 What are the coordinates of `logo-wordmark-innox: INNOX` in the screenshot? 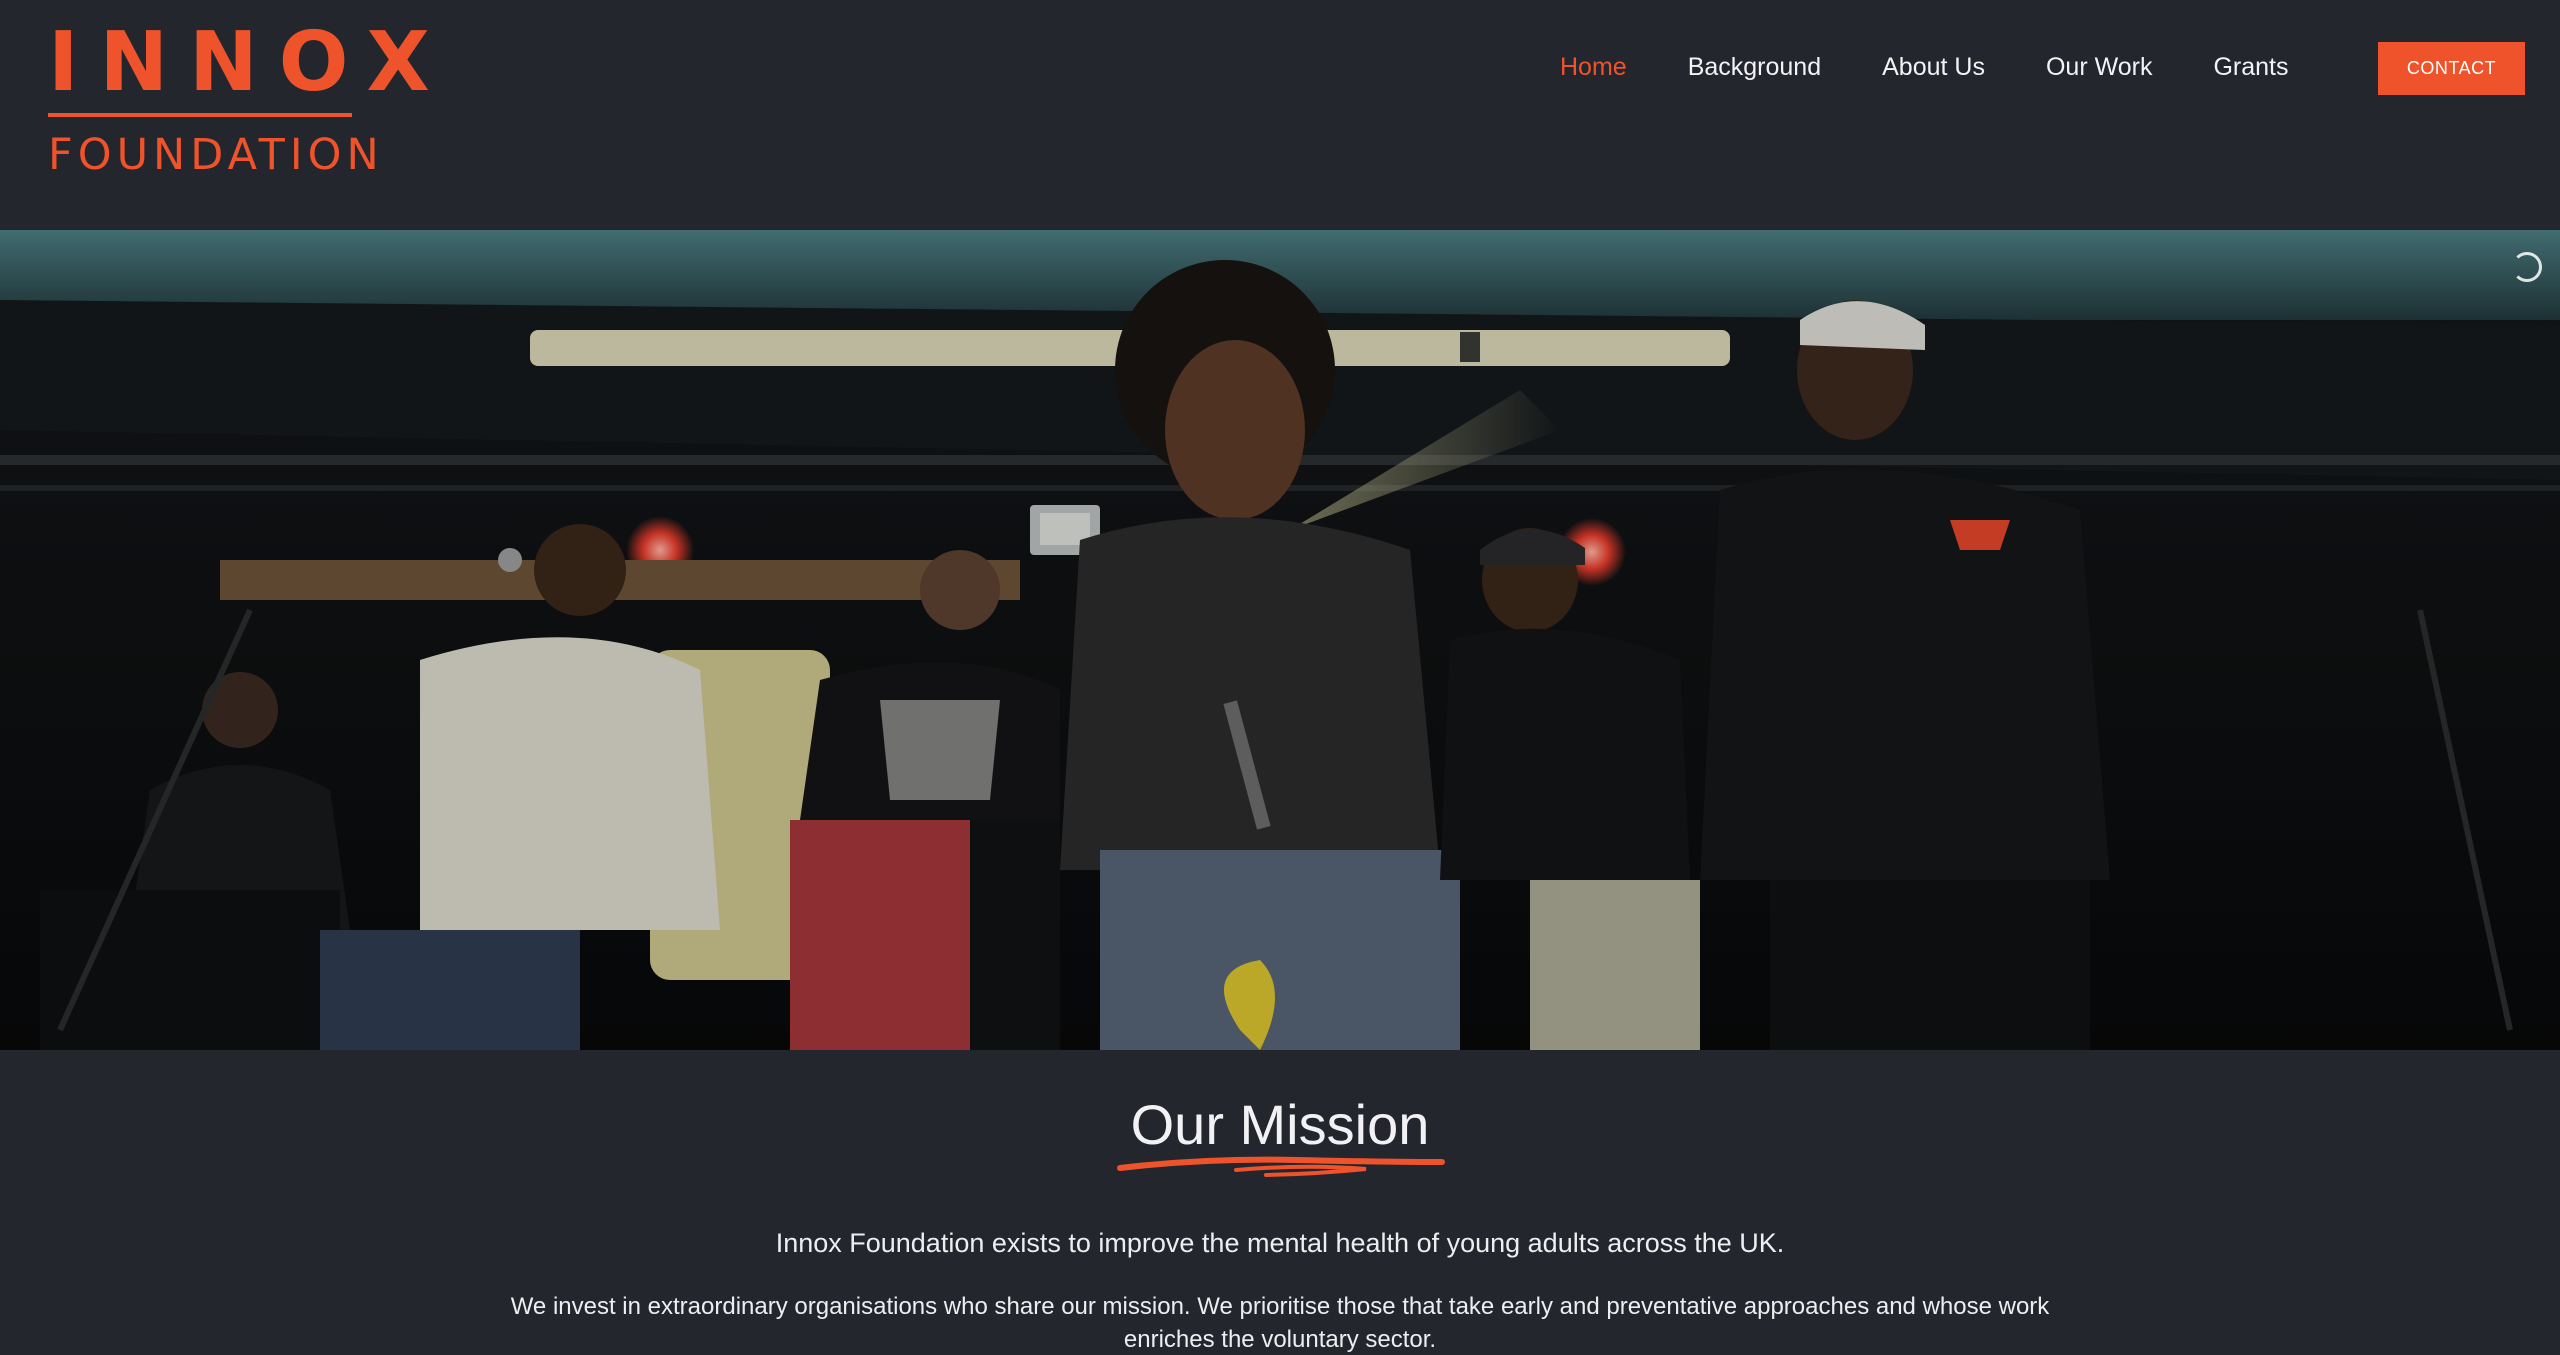 It's located at (249, 62).